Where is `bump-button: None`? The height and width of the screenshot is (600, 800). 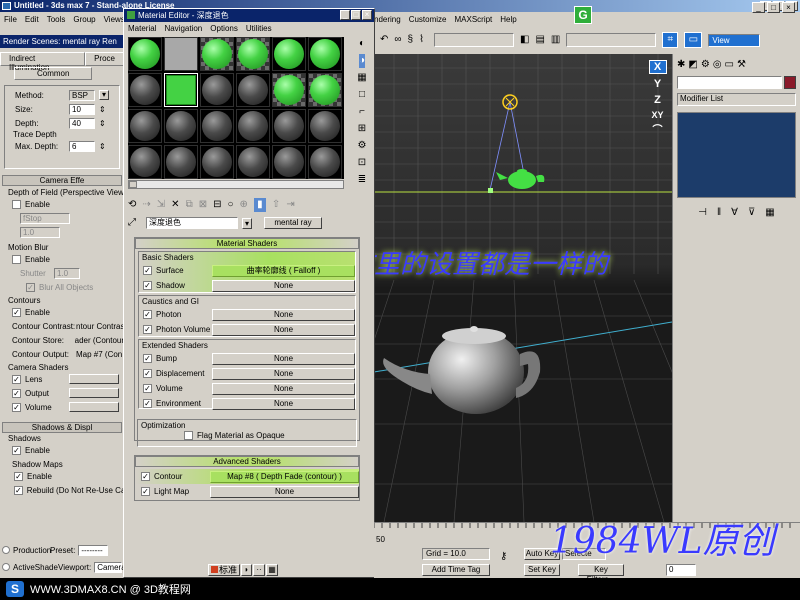 bump-button: None is located at coordinates (283, 358).